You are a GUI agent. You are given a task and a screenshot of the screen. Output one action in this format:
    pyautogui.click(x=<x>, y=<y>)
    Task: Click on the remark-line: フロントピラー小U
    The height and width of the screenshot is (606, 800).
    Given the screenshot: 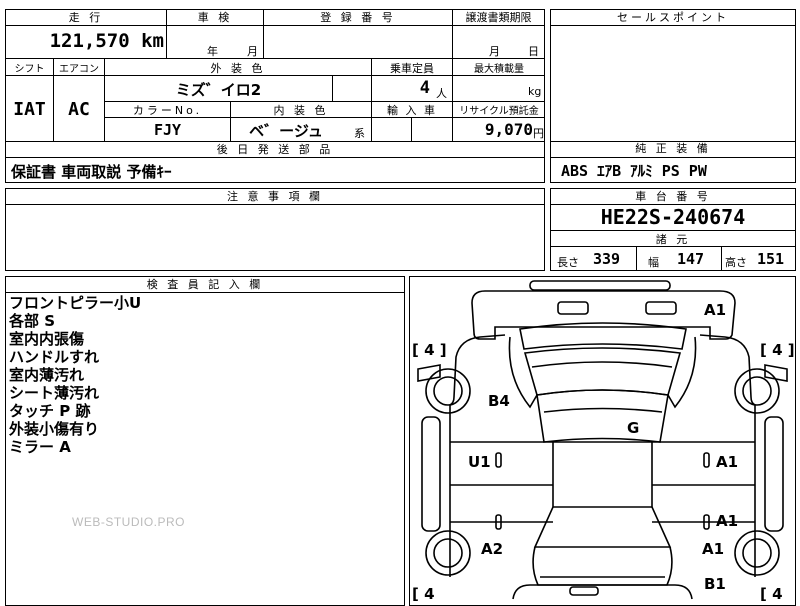 What is the action you would take?
    pyautogui.click(x=75, y=303)
    